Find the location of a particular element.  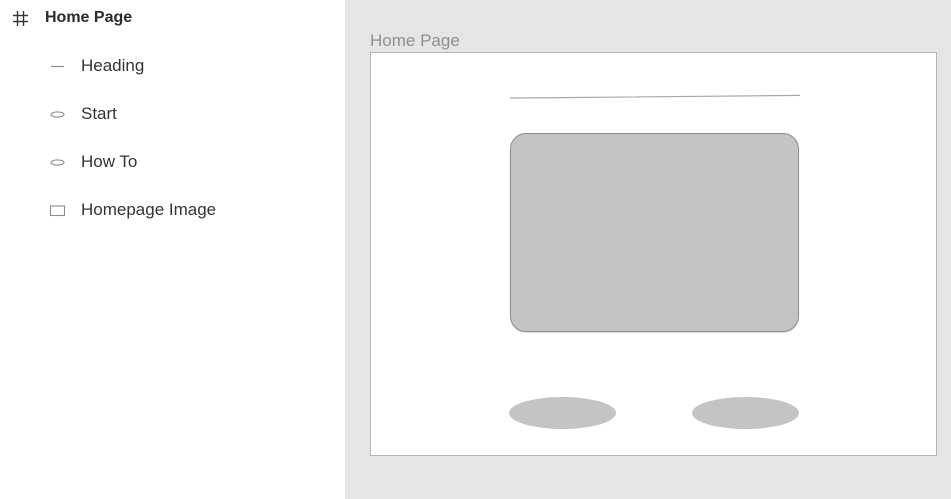

layer-item-label: Homepage Image is located at coordinates (149, 209).